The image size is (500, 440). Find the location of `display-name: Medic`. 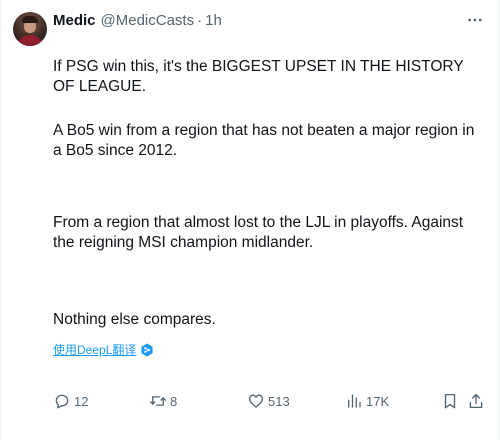

display-name: Medic is located at coordinates (74, 20).